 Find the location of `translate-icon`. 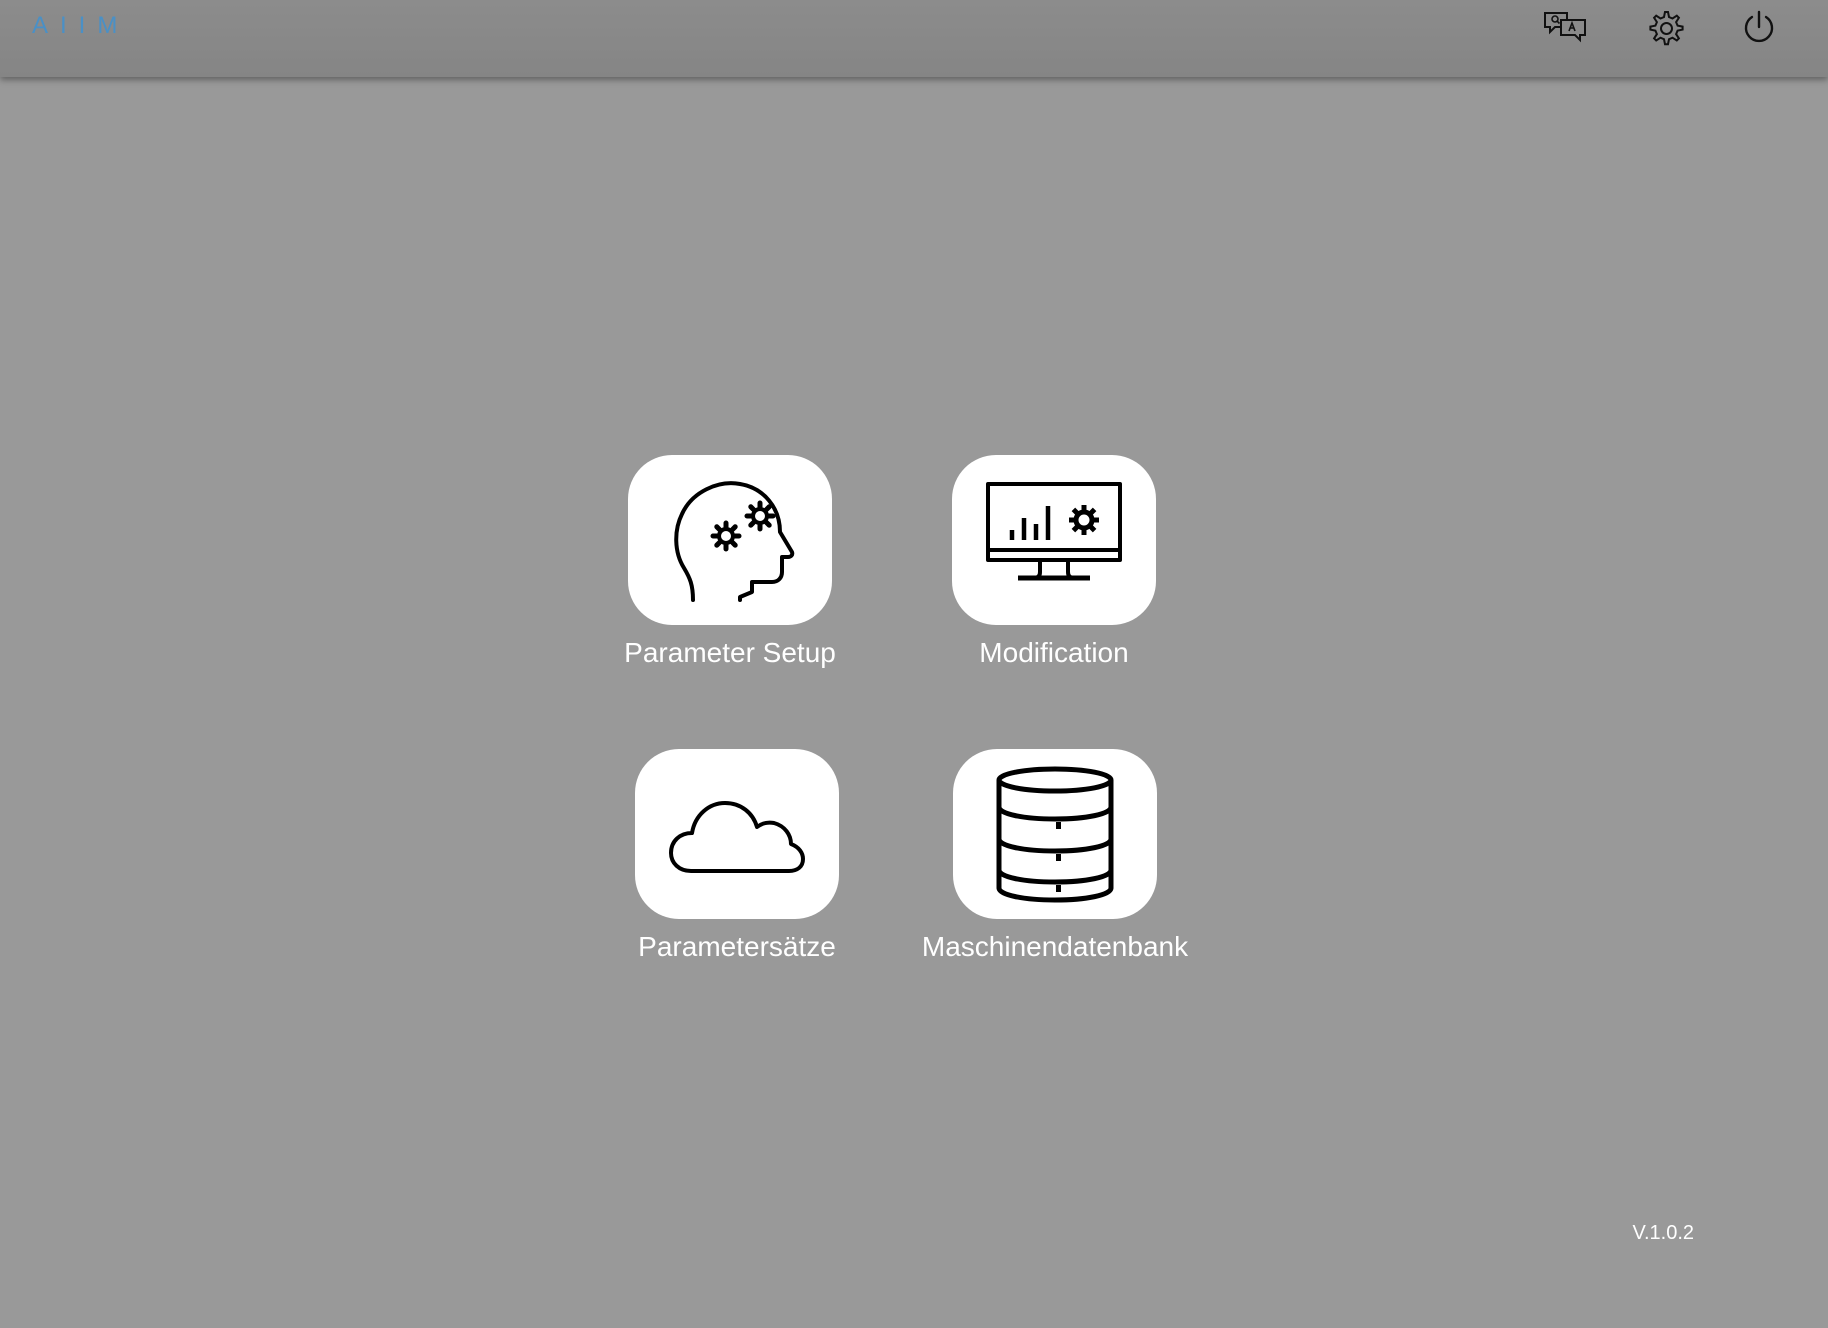

translate-icon is located at coordinates (1565, 28).